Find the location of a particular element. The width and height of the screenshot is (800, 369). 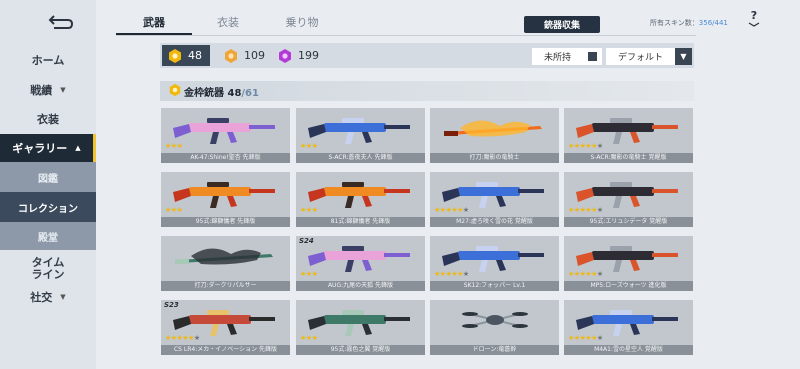

sidebar-item-gallery: ギャラリー ▲ is located at coordinates (48, 148).